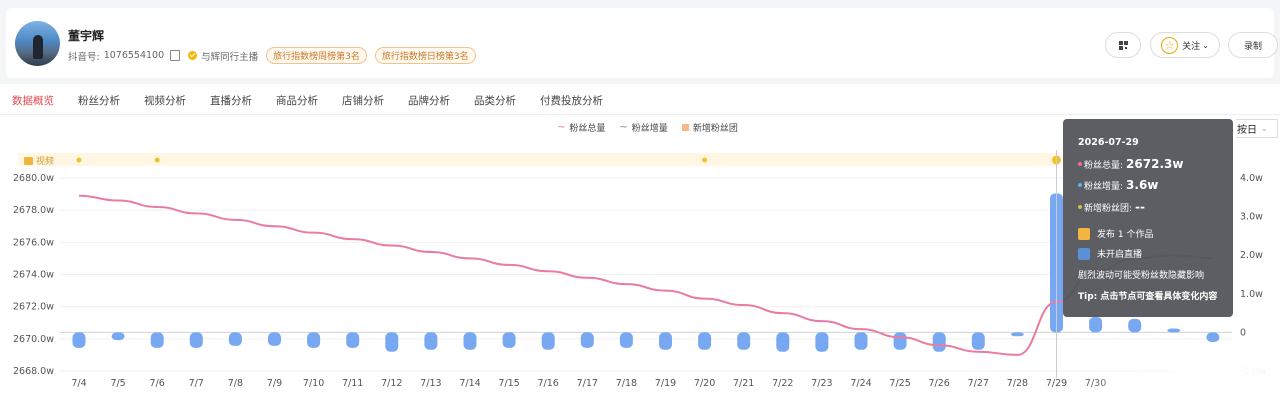  Describe the element at coordinates (352, 383) in the screenshot. I see `x-tick-label: 7/11` at that location.